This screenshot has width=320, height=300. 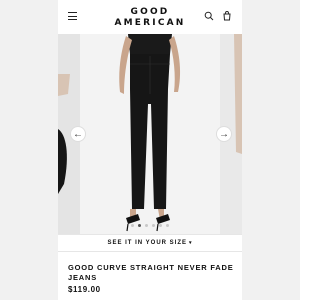 I want to click on brand-logo-line2: AMERICAN, so click(x=150, y=23).